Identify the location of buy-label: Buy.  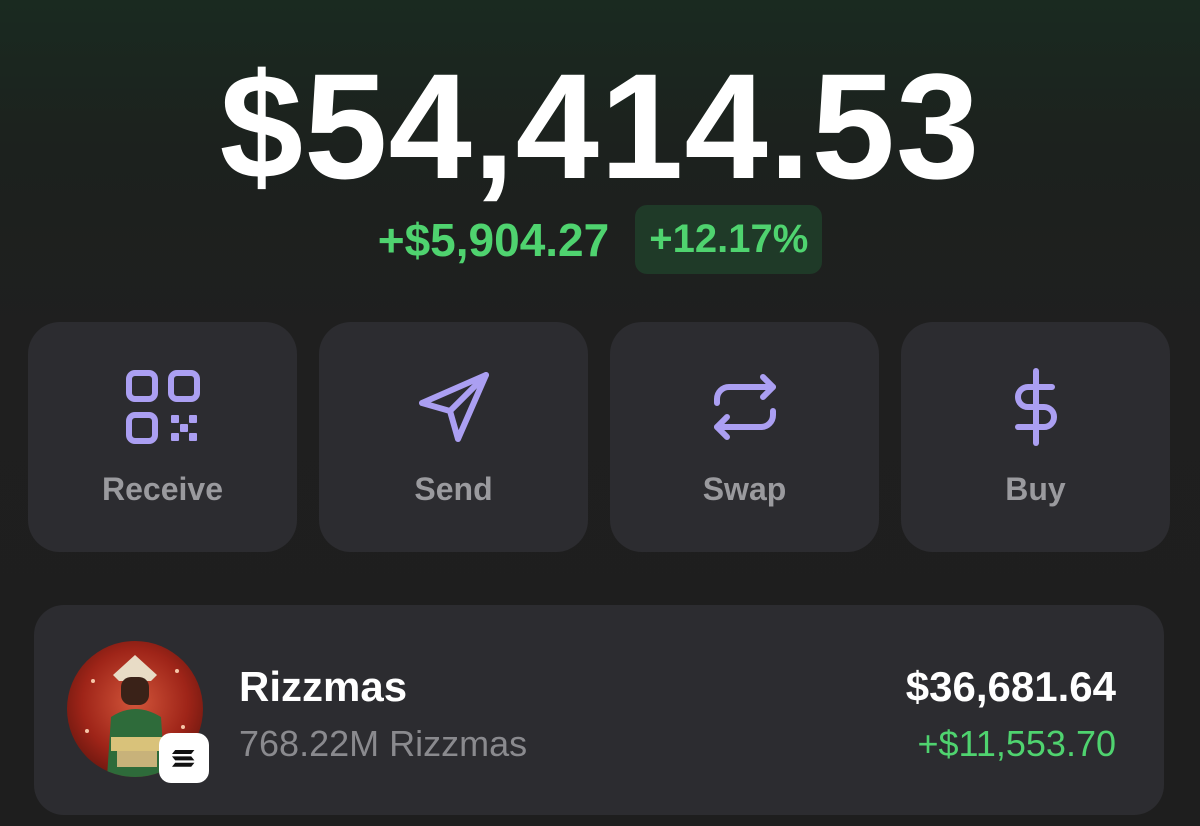
(1035, 488).